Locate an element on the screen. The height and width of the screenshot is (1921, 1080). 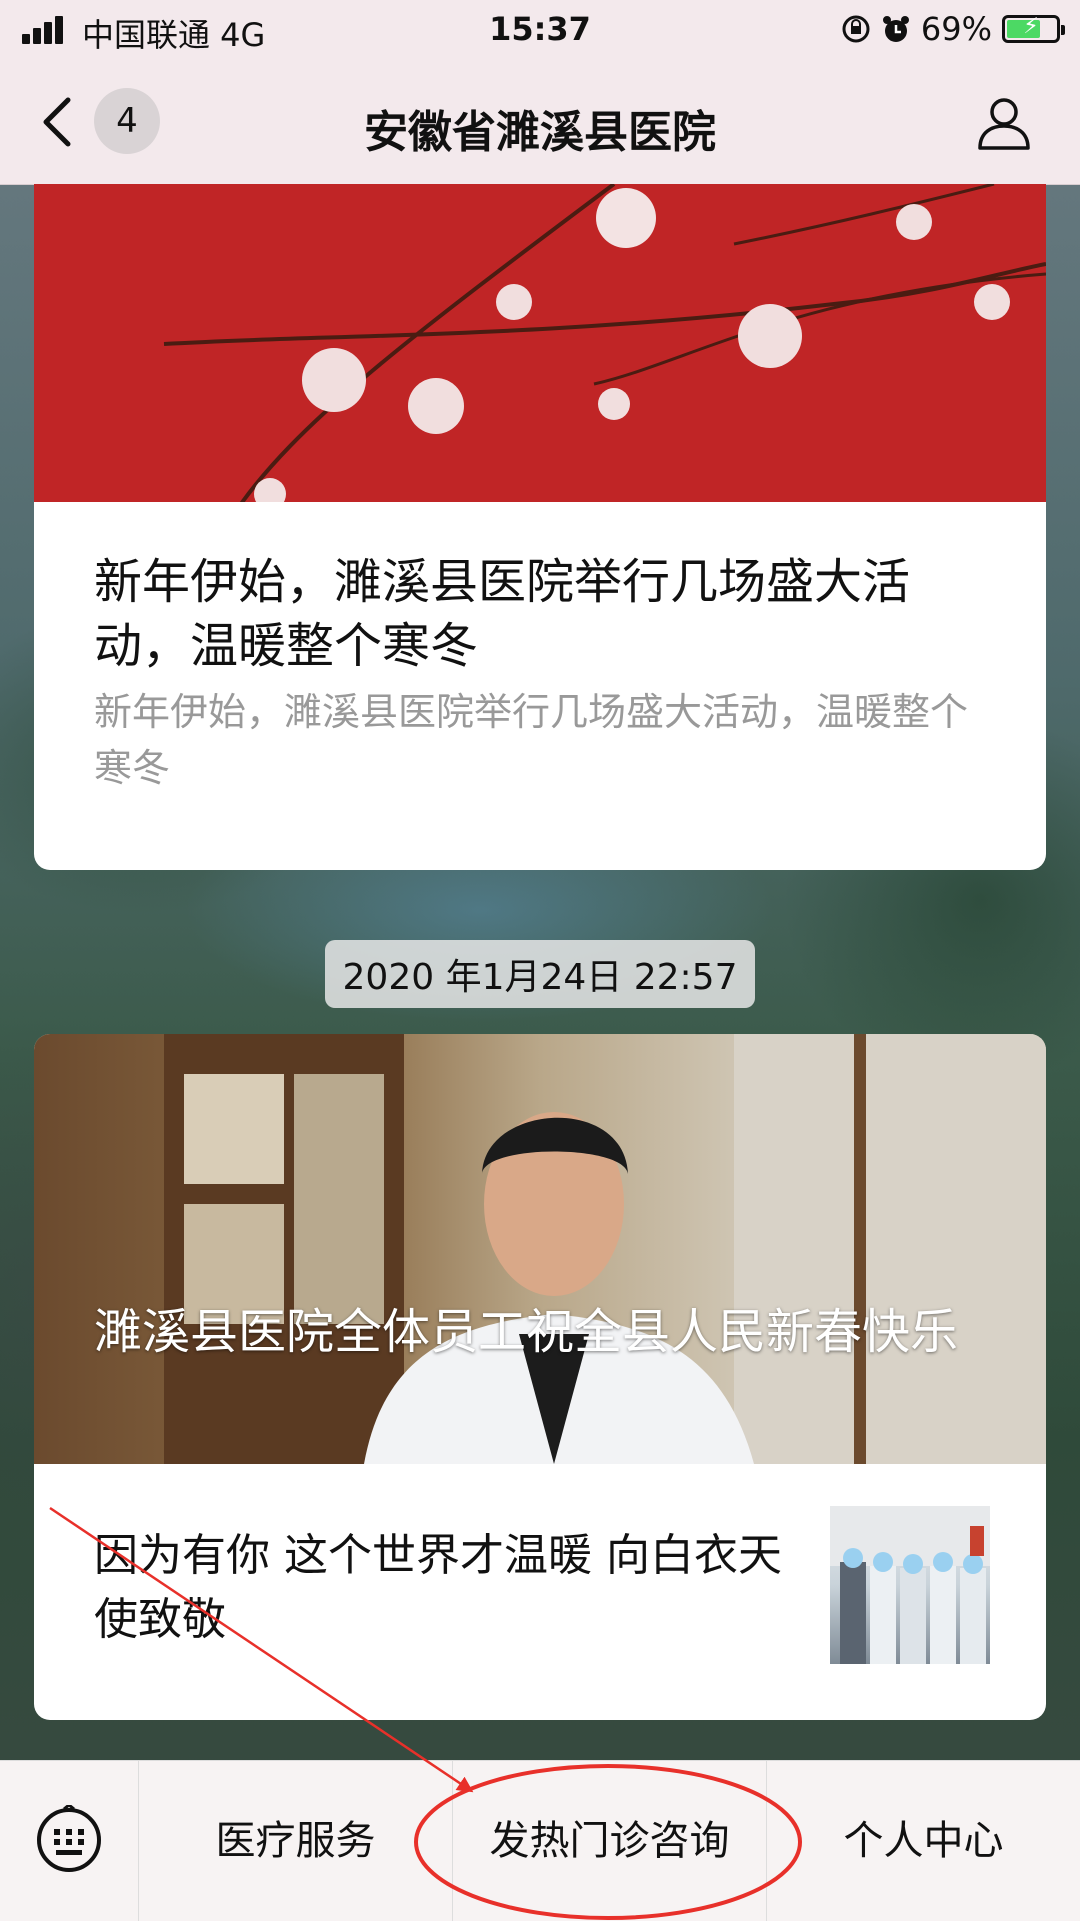
news-headline: 濉溪县医院全体员工祝全县人民新春快乐 is located at coordinates (544, 1332).